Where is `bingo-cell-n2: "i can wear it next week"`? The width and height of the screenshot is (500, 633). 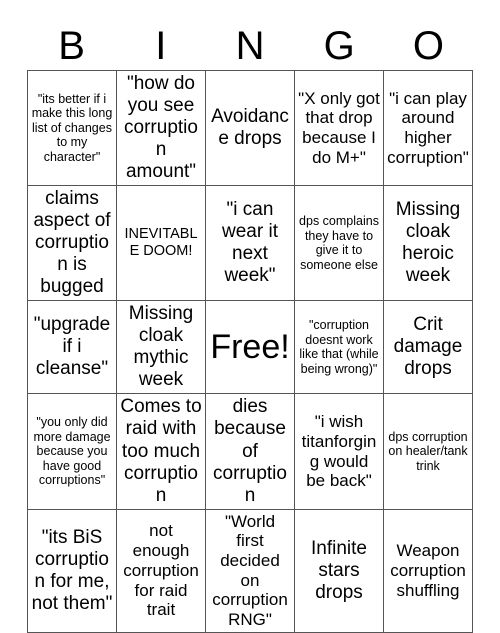 bingo-cell-n2: "i can wear it next week" is located at coordinates (250, 243).